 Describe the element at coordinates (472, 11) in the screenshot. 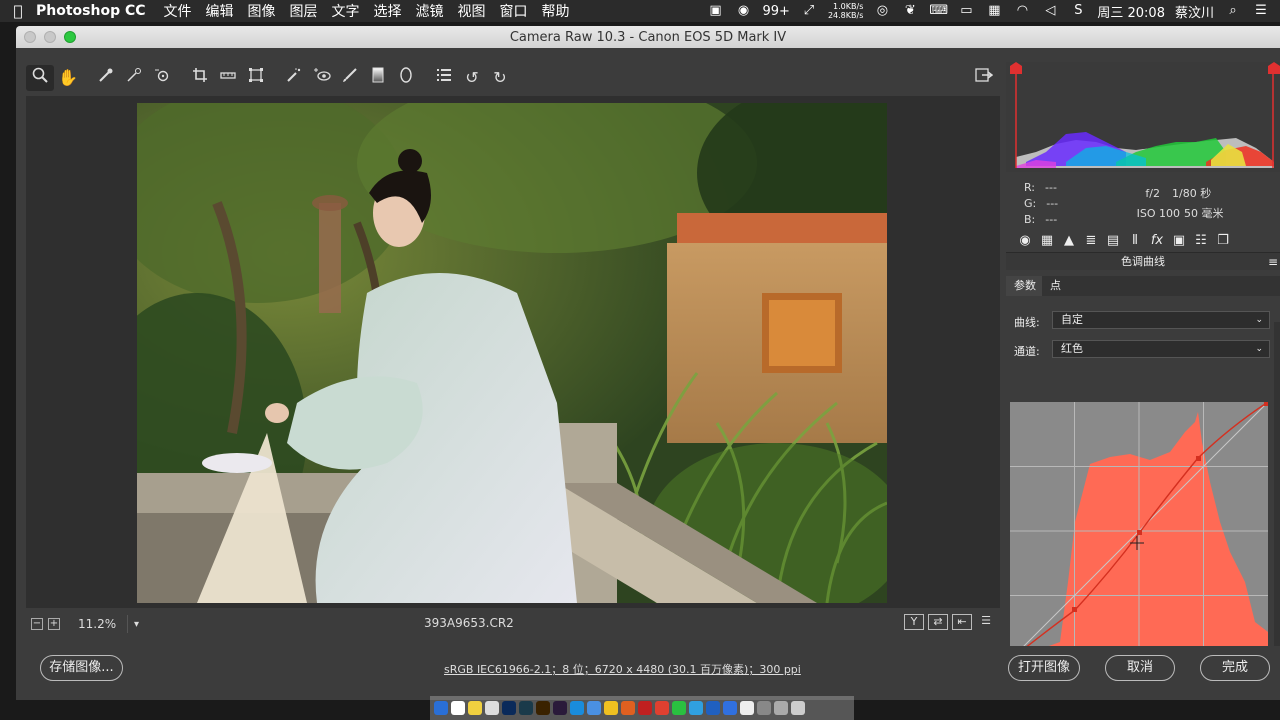

I see `menu-view: 视图` at that location.